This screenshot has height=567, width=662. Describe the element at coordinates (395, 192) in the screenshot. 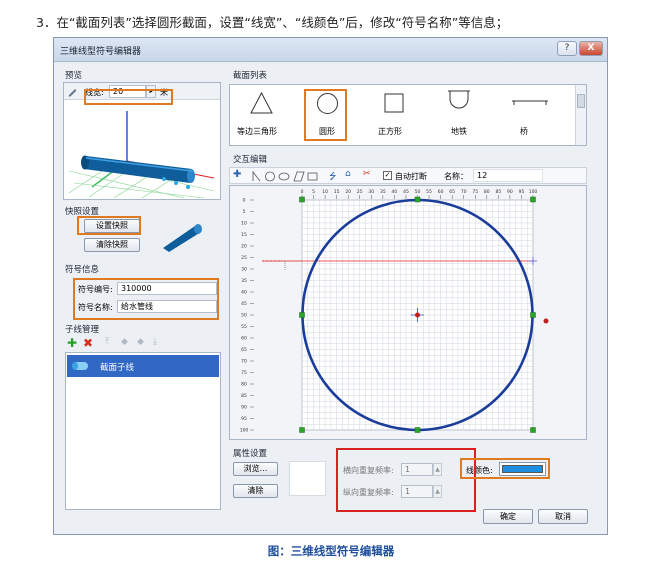

I see `ruler-top-tick-label: 40` at that location.